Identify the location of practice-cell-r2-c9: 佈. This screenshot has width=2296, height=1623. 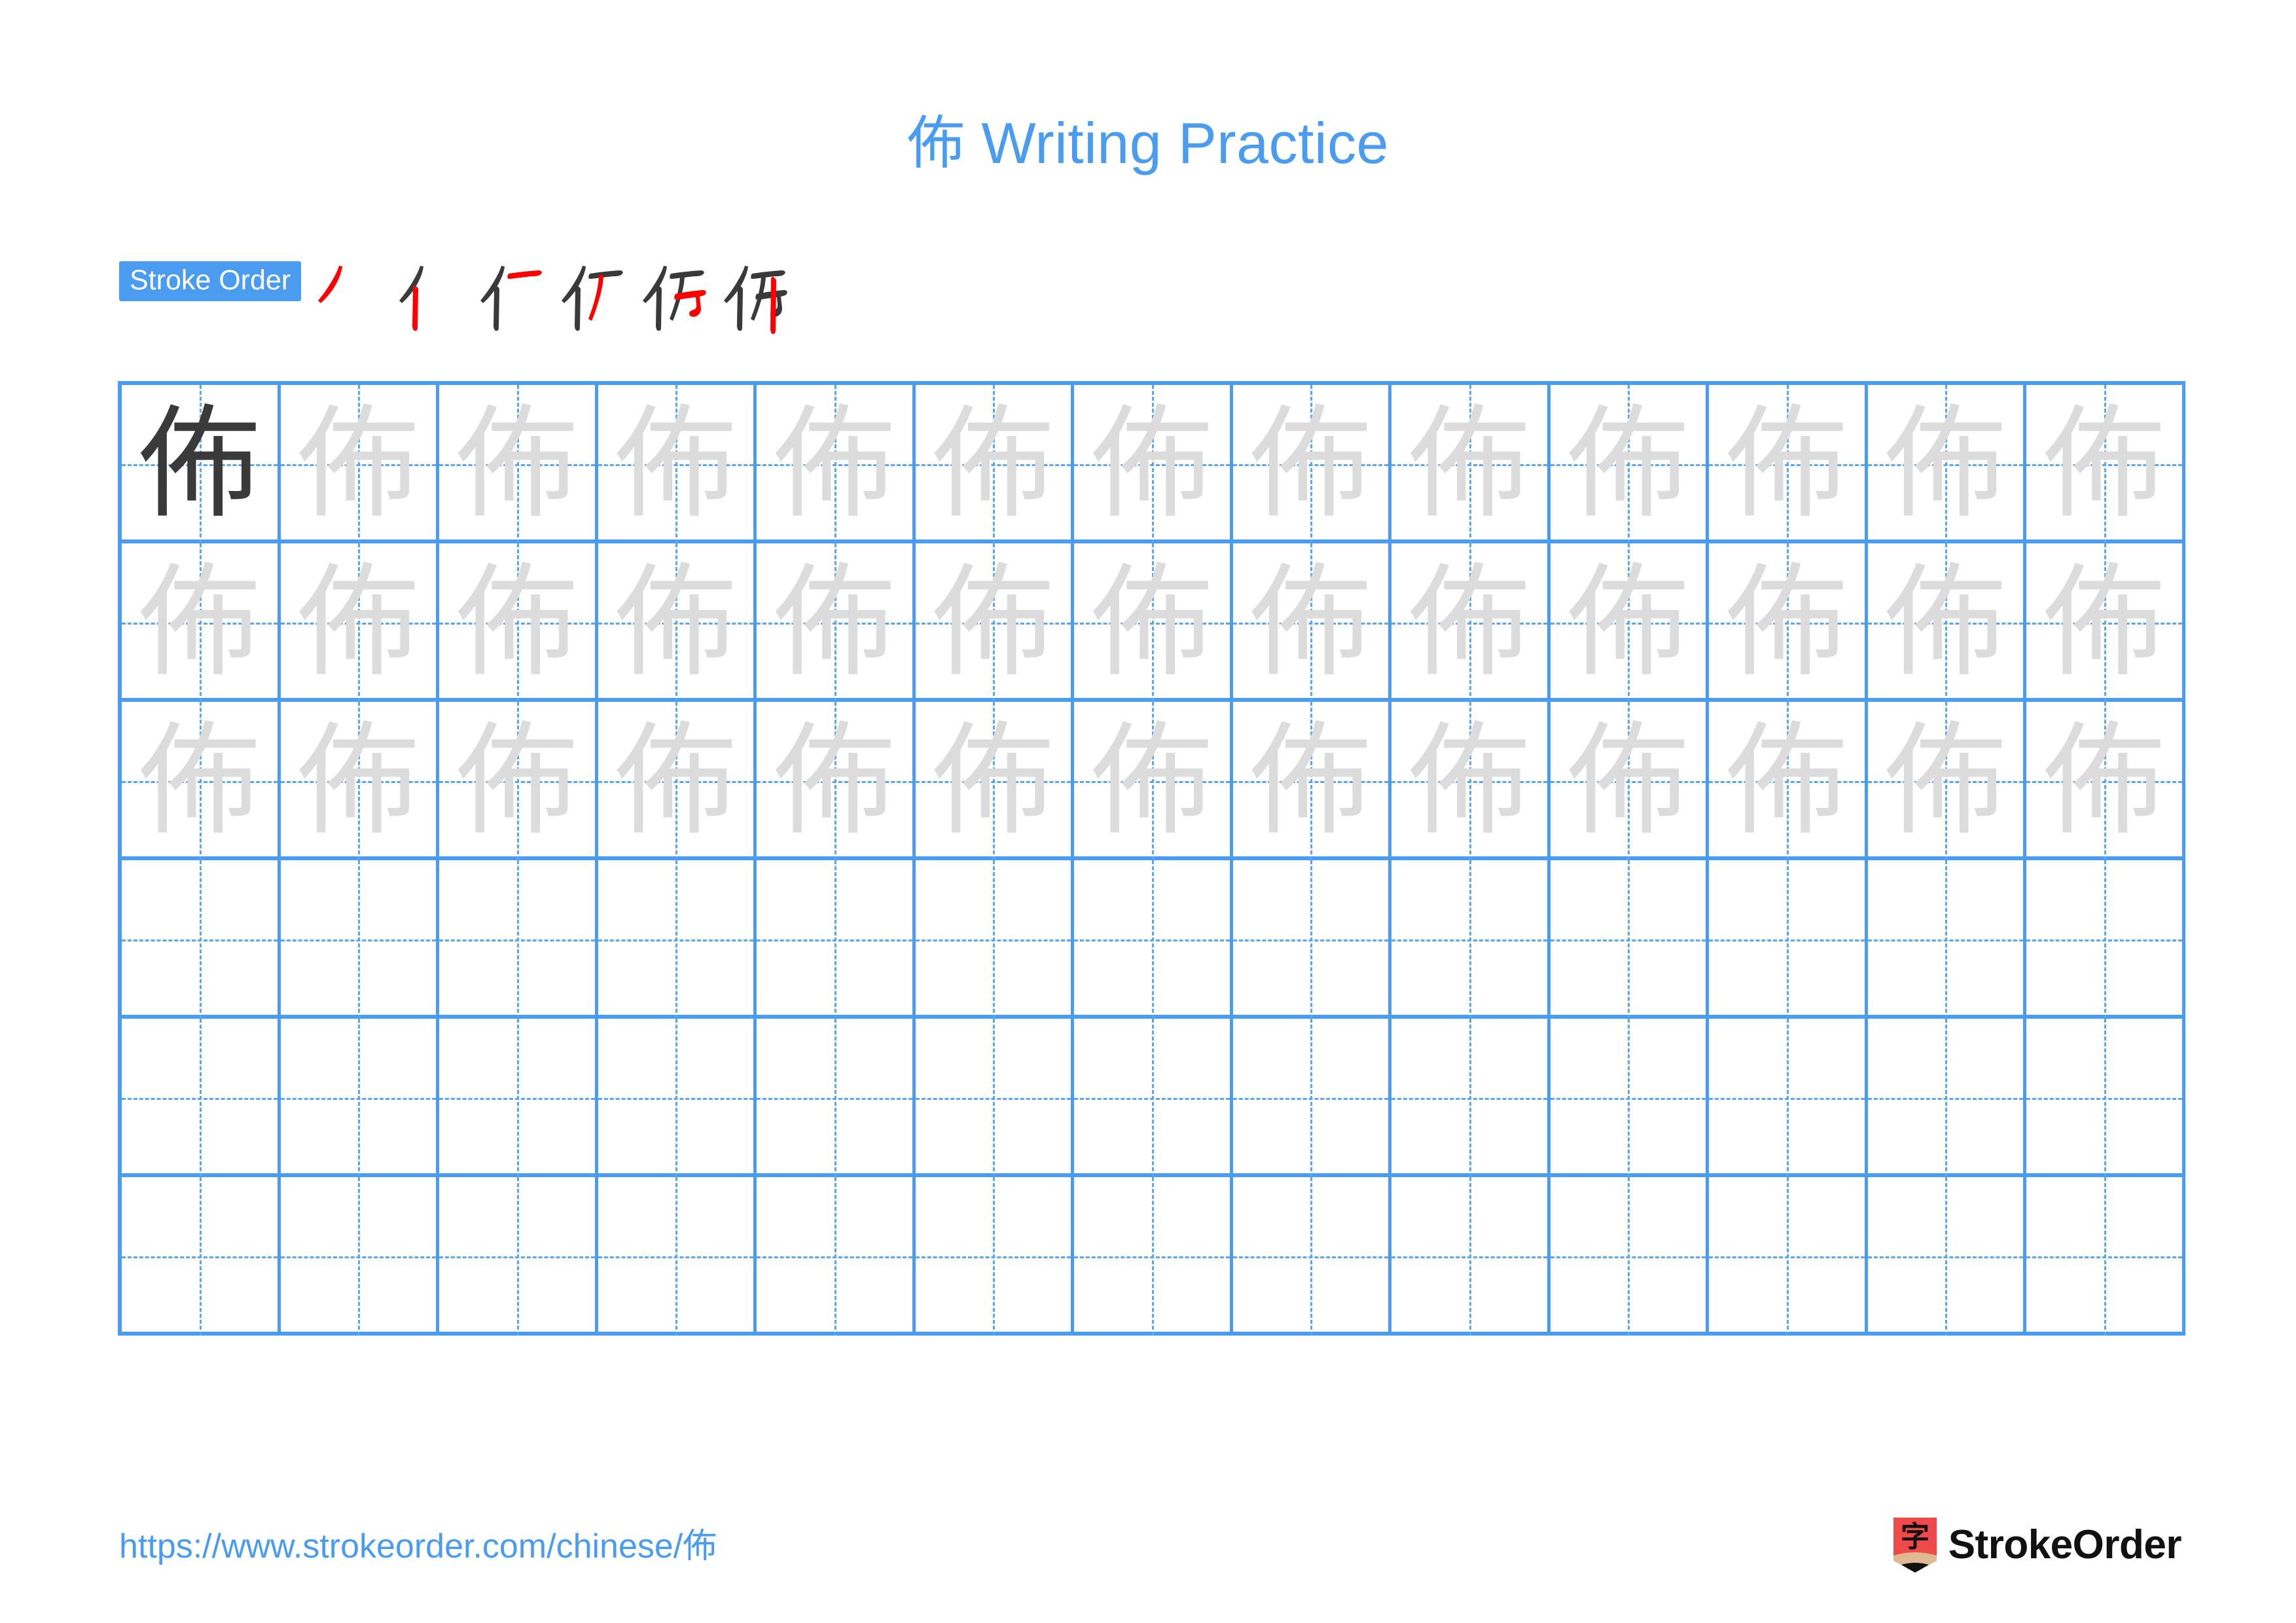
(1471, 622).